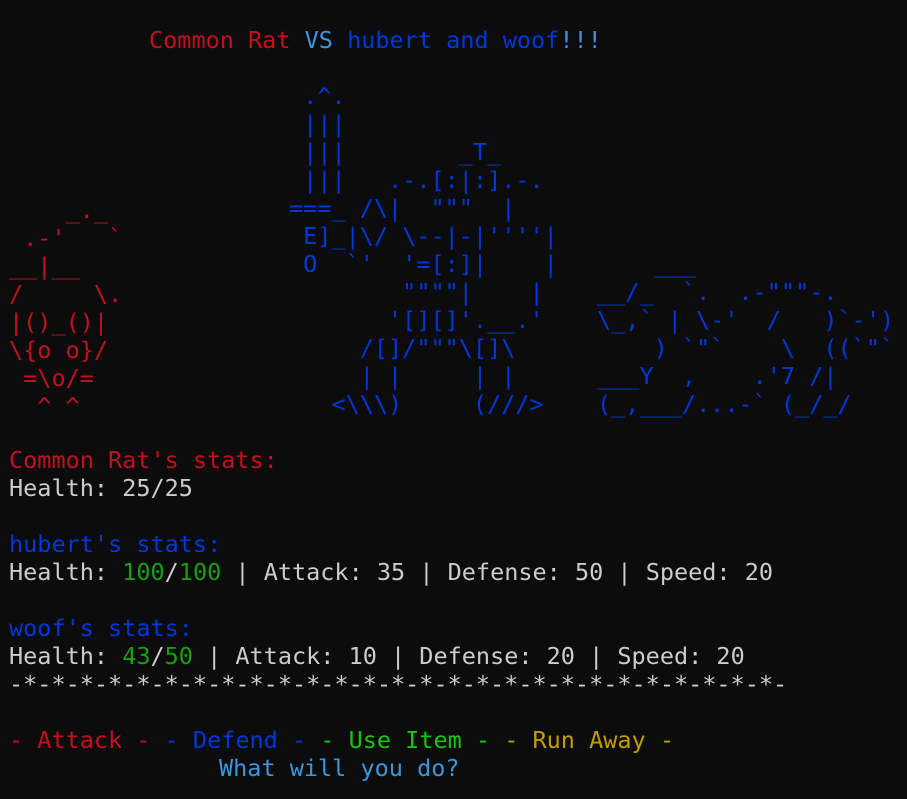 This screenshot has height=799, width=907. I want to click on hubert-health-label: Health:, so click(66, 572).